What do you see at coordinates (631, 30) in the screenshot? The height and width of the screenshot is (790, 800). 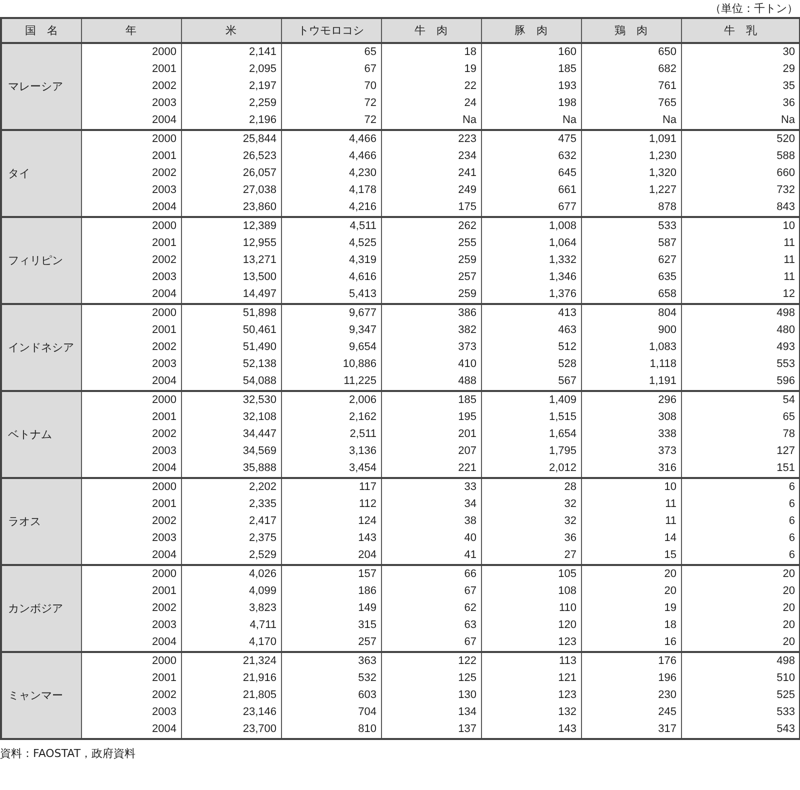 I see `column-header: 鶏 肉` at bounding box center [631, 30].